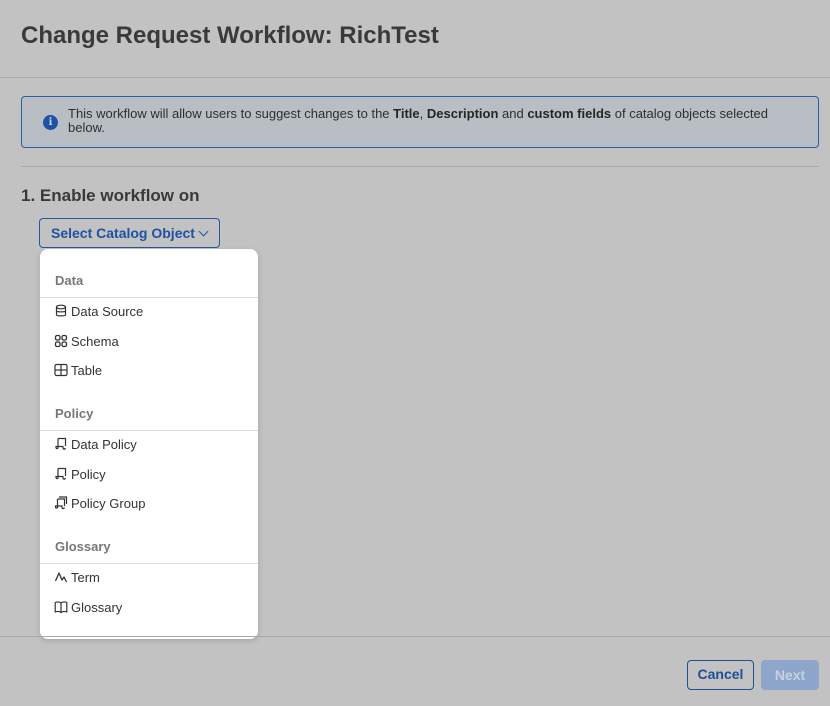 This screenshot has height=706, width=830. What do you see at coordinates (85, 577) in the screenshot?
I see `menu-item-label: Term` at bounding box center [85, 577].